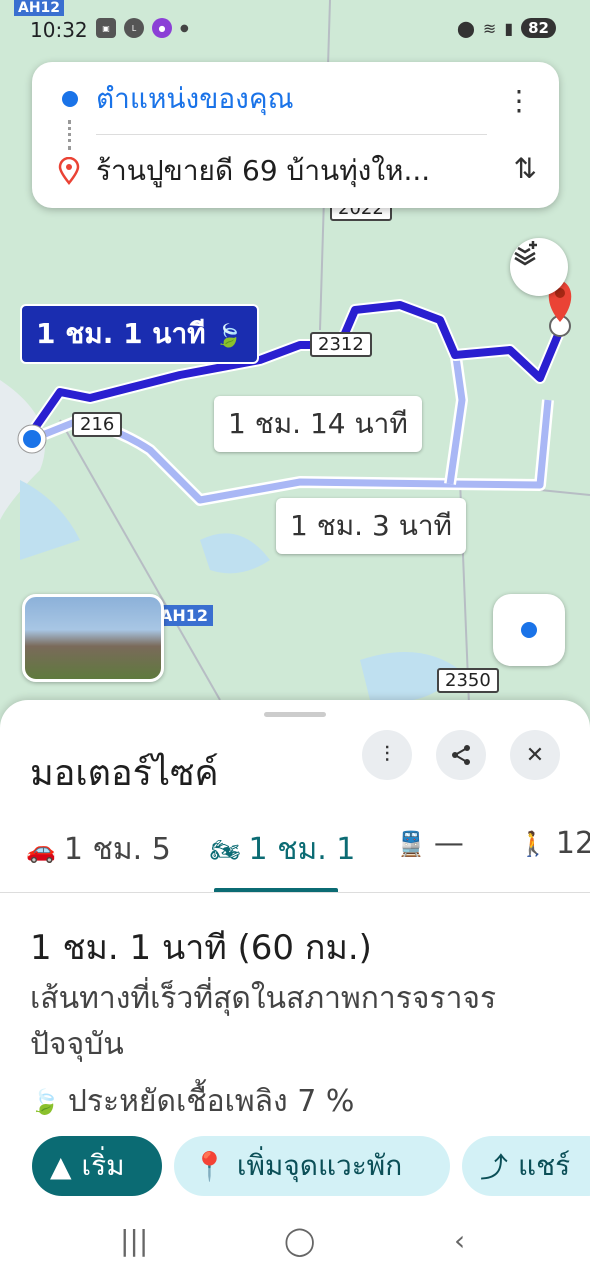 The image size is (590, 1280). What do you see at coordinates (525, 168) in the screenshot?
I see `swap-icon: ⇅` at bounding box center [525, 168].